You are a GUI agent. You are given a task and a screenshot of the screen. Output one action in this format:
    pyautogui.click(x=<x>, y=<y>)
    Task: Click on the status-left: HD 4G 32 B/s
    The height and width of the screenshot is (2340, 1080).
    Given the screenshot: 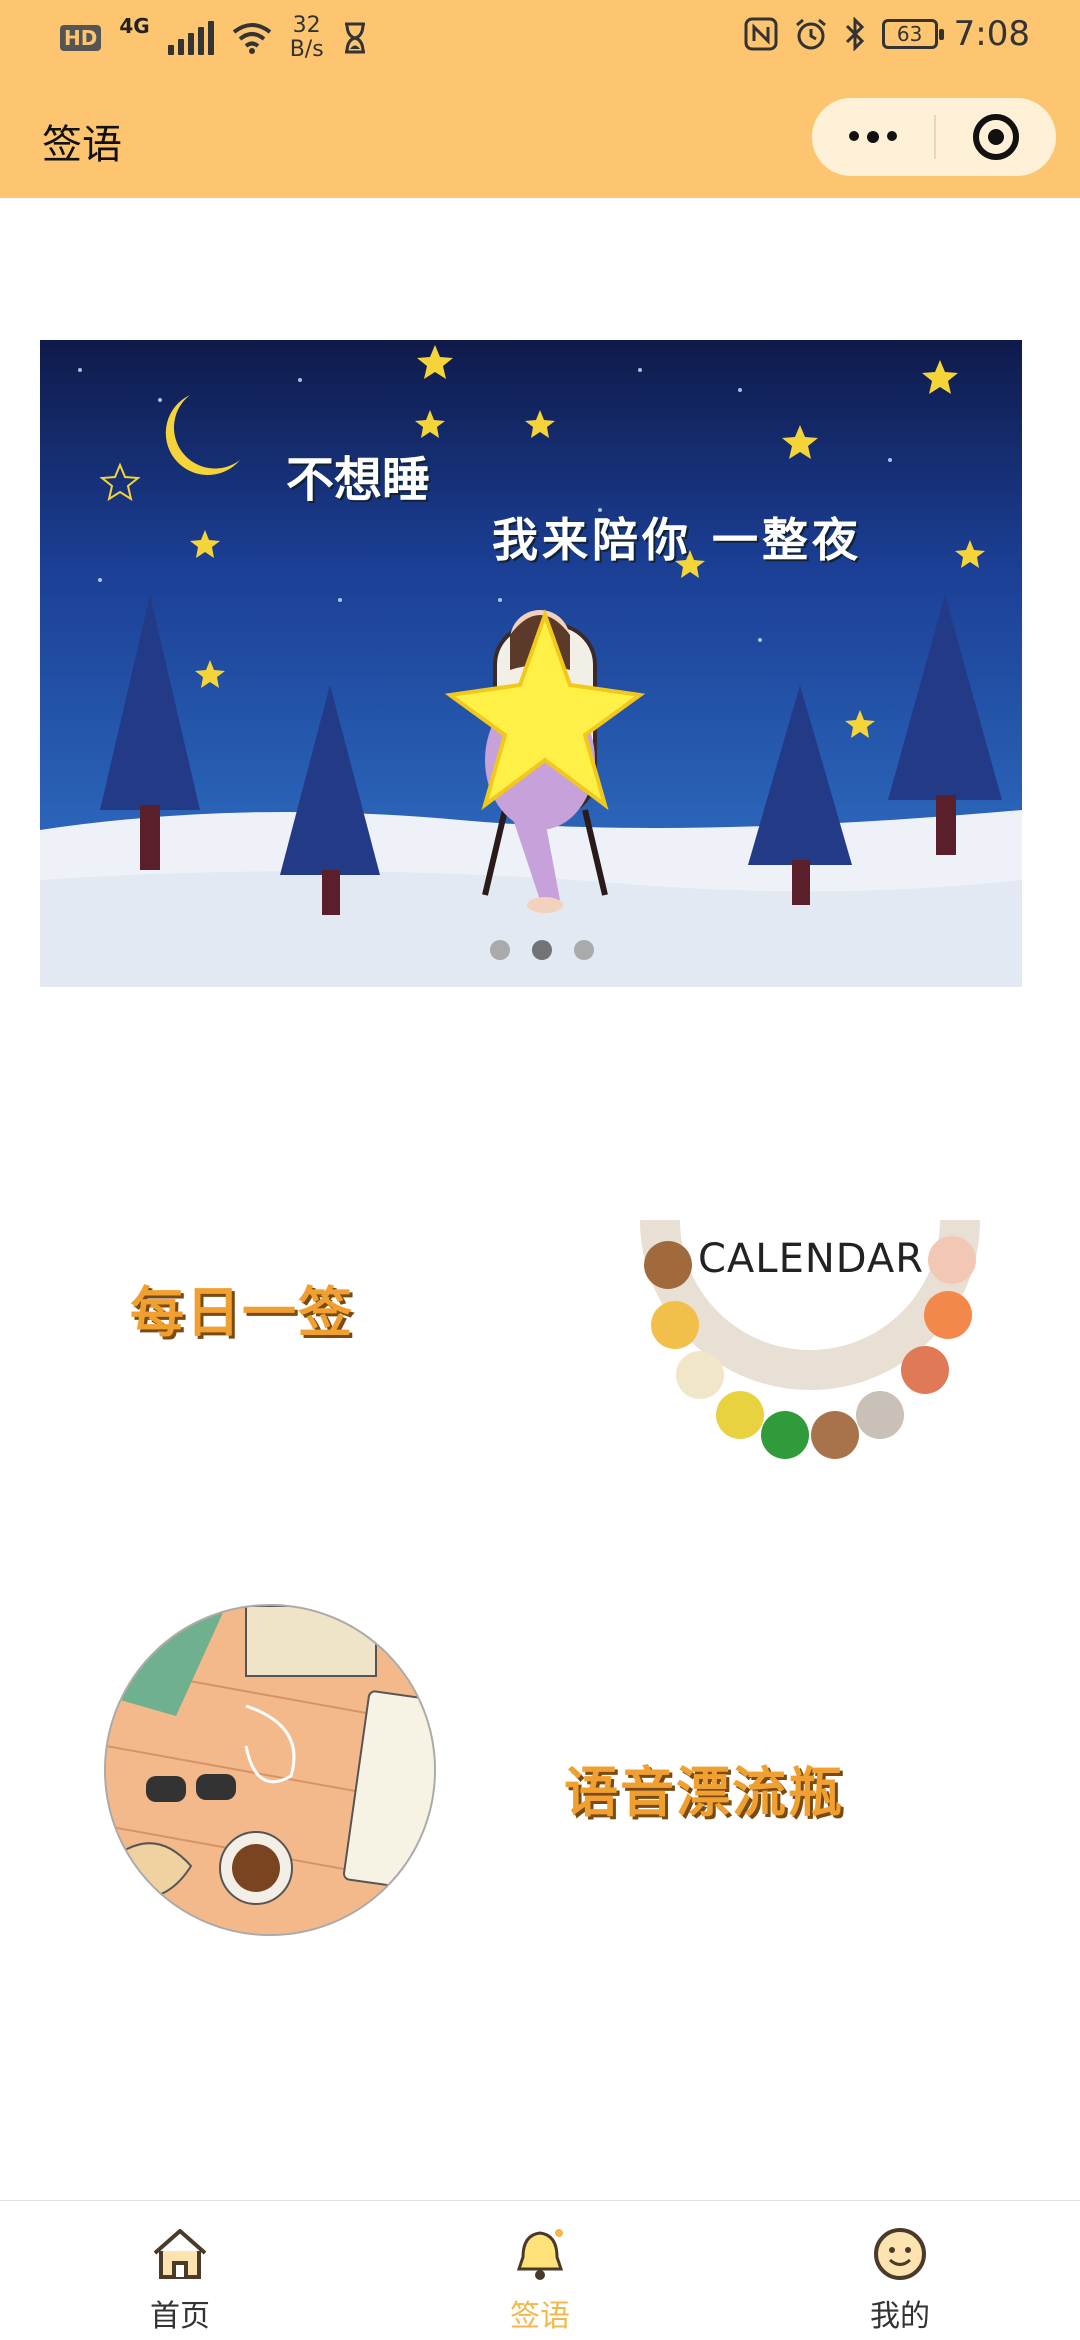 What is the action you would take?
    pyautogui.click(x=214, y=38)
    